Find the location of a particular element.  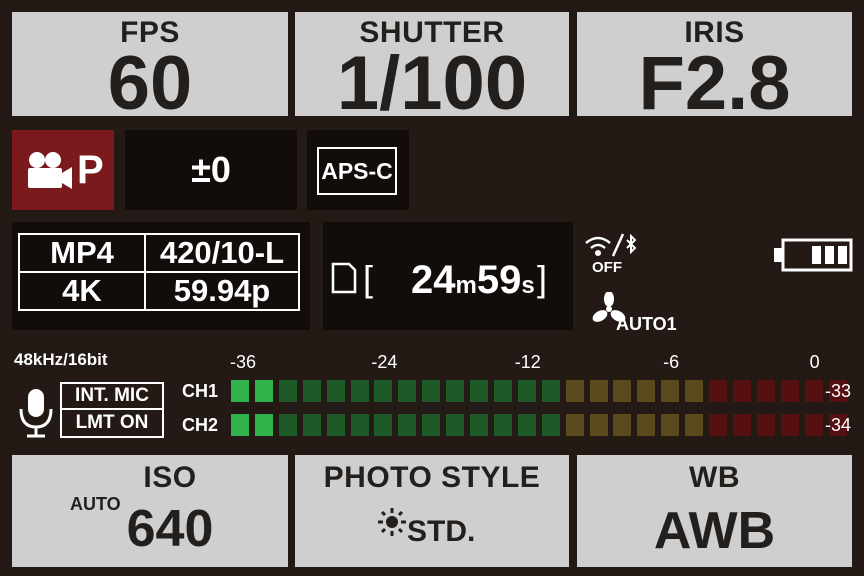

mic-label: INT. MIC is located at coordinates (112, 397).